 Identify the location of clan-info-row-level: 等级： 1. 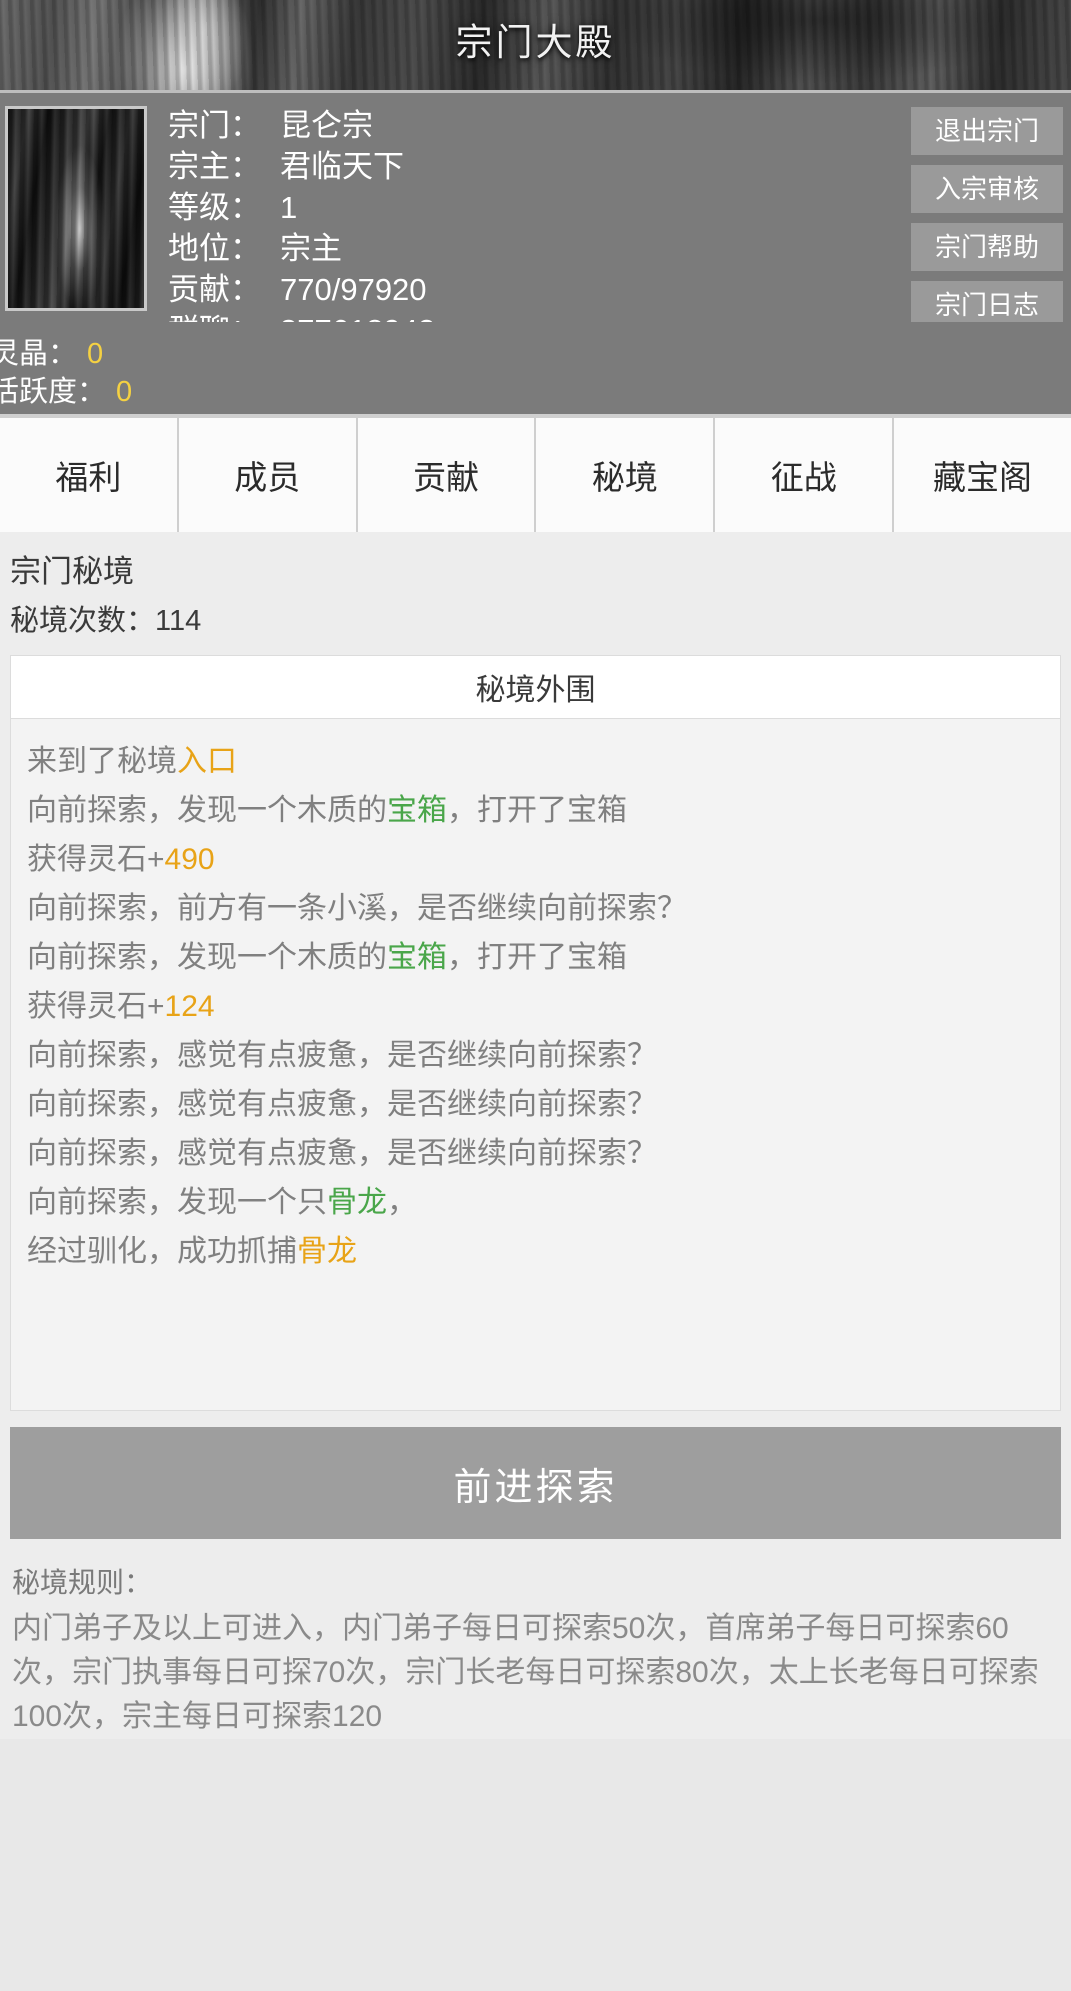
(301, 207).